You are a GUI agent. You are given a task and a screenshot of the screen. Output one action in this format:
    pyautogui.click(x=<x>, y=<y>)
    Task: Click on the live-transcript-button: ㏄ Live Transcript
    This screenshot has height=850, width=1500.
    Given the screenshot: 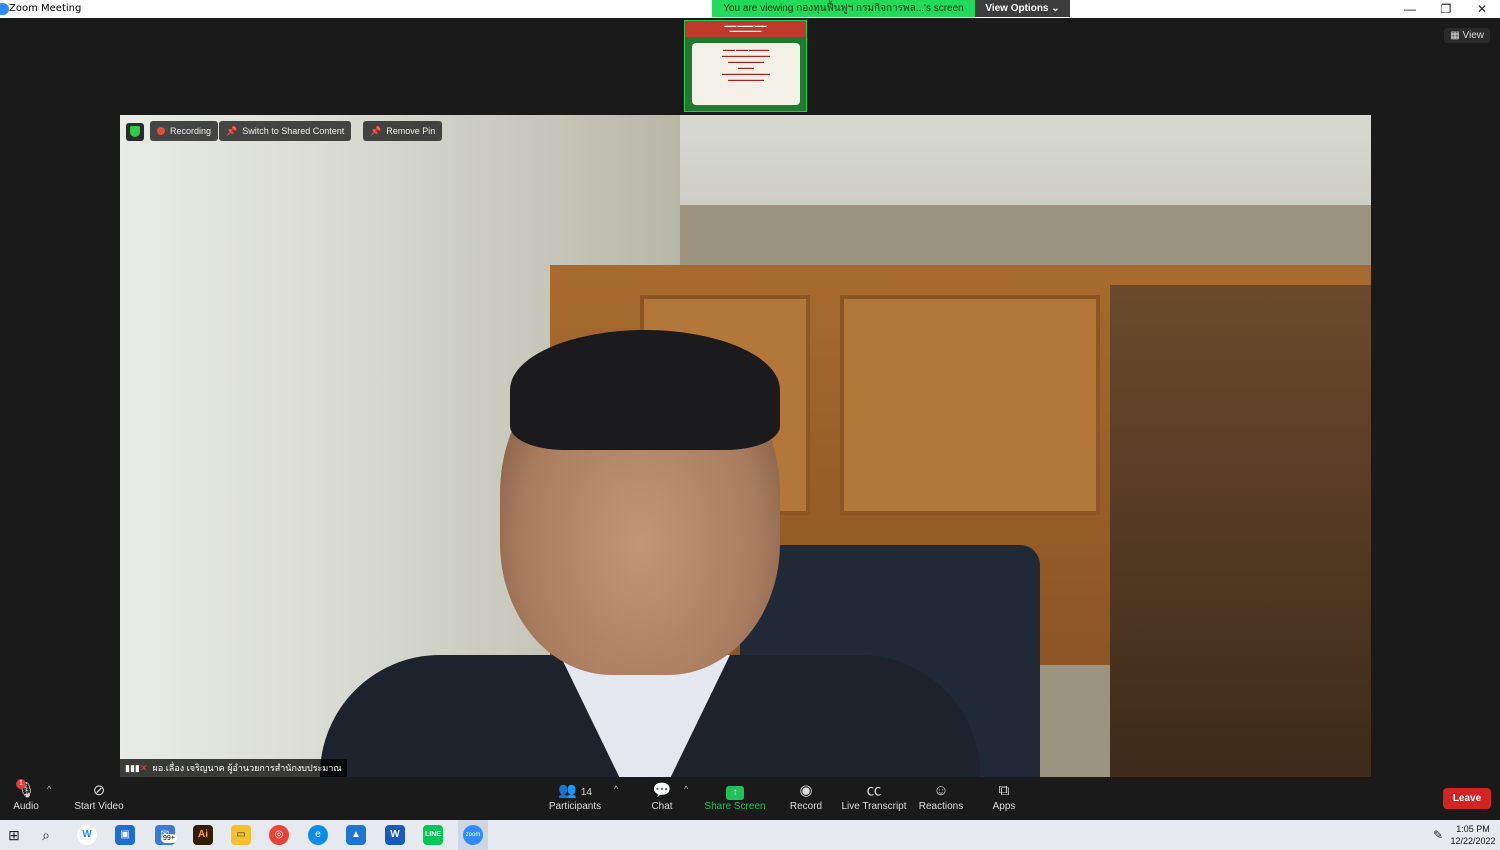 What is the action you would take?
    pyautogui.click(x=874, y=796)
    